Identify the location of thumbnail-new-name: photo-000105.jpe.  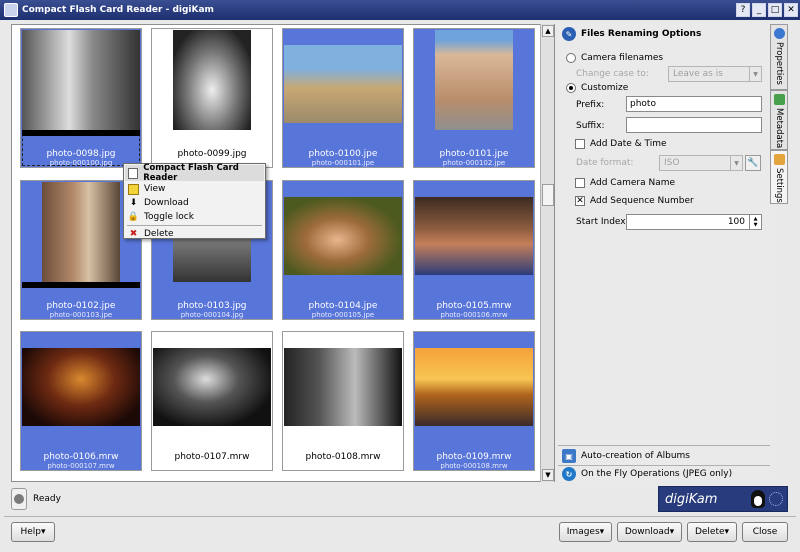
(343, 315).